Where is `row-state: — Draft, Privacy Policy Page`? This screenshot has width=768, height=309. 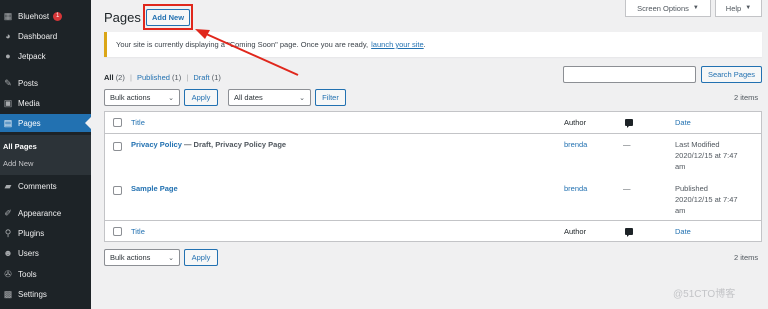 row-state: — Draft, Privacy Policy Page is located at coordinates (235, 144).